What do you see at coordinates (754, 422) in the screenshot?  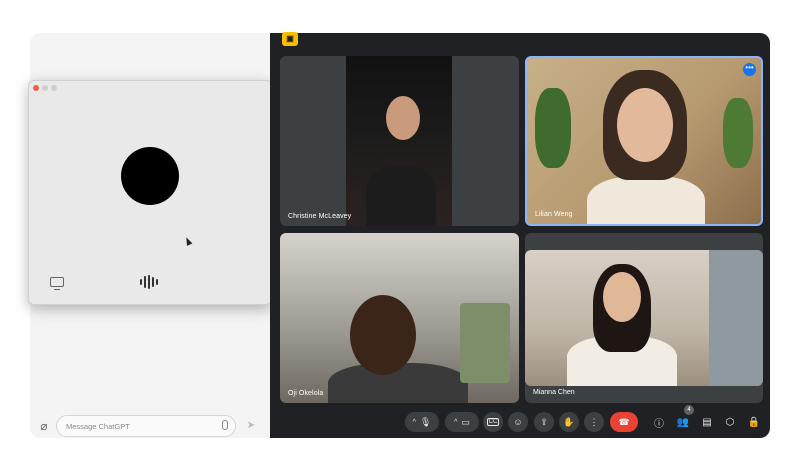 I see `host-controls-icon: 🔒` at bounding box center [754, 422].